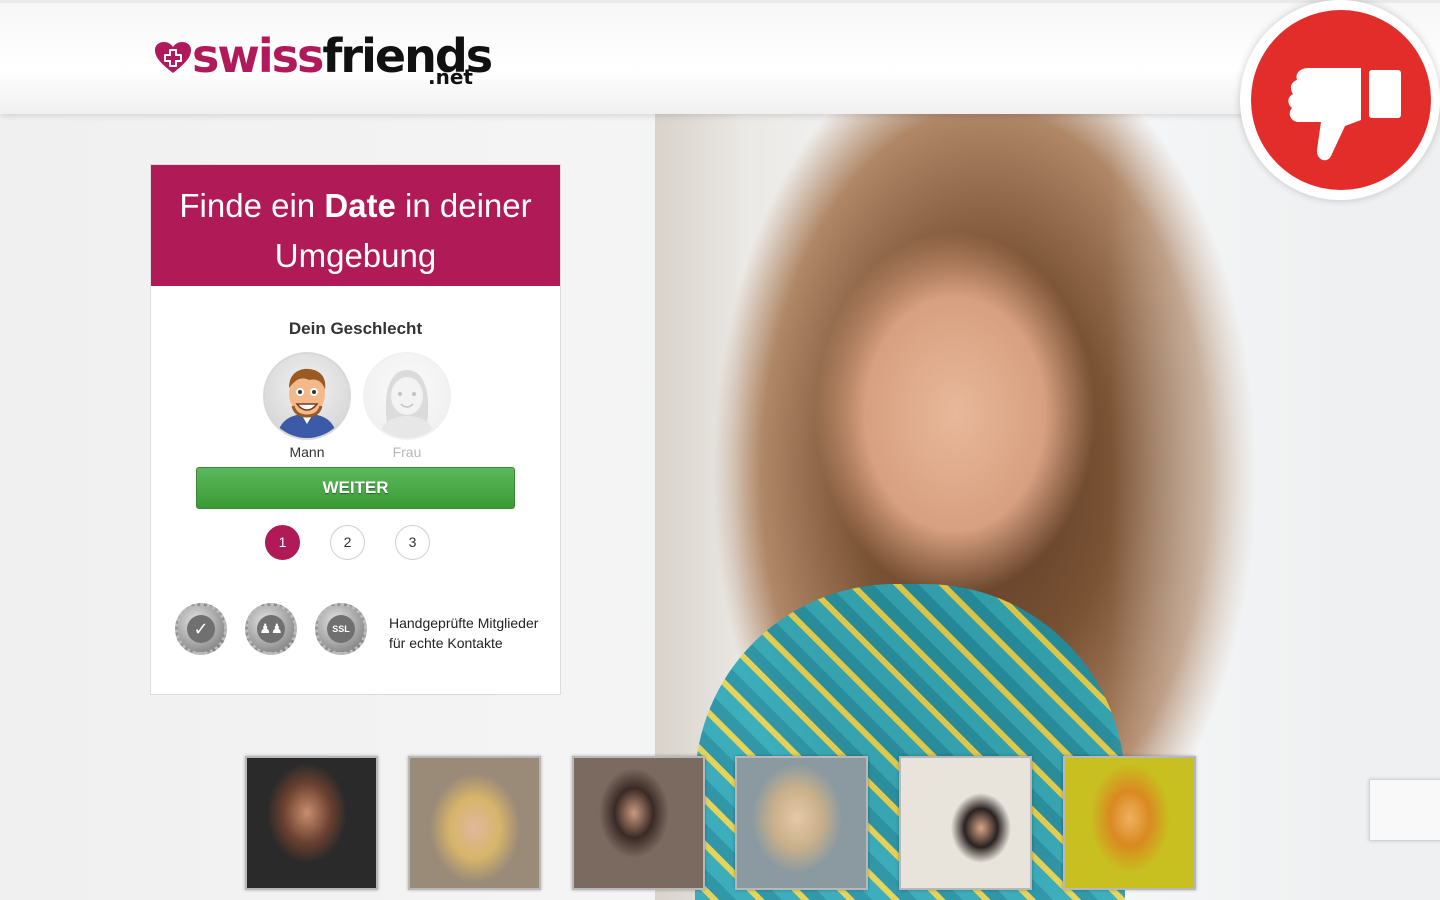 The height and width of the screenshot is (900, 1440). I want to click on gender-selector: Mann Frau, so click(357, 407).